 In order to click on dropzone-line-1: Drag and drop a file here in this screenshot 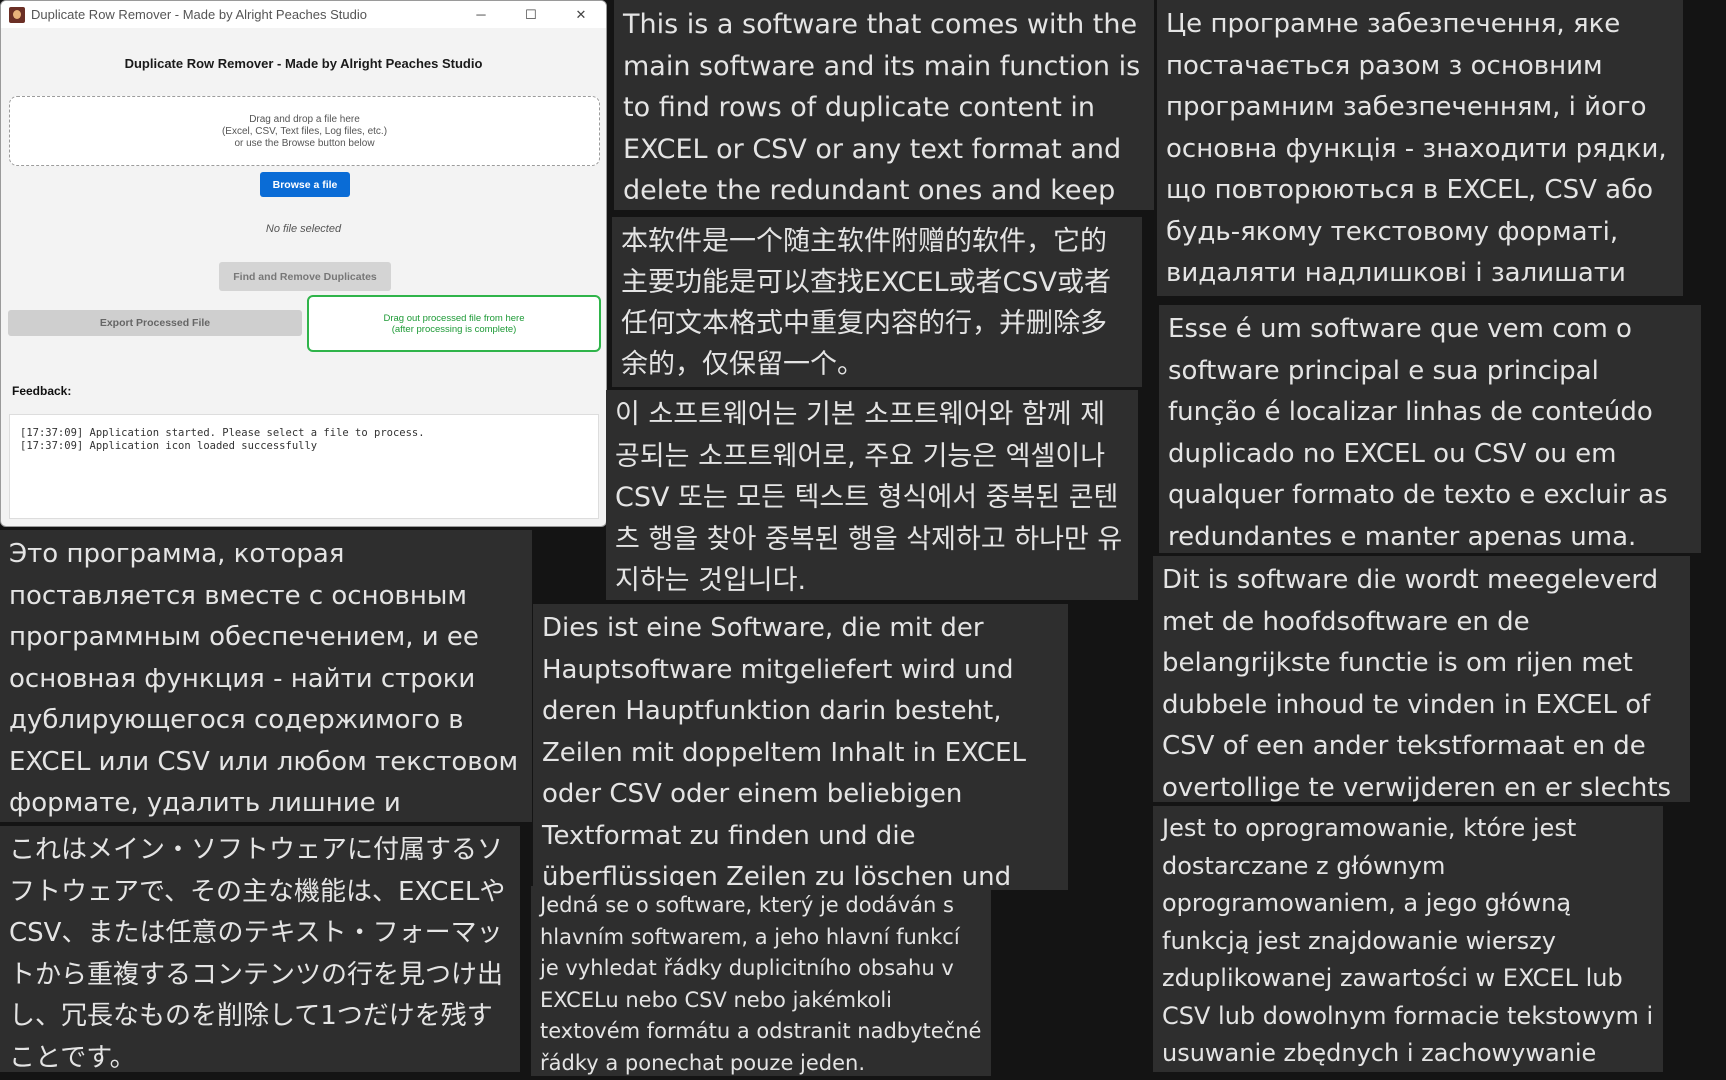, I will do `click(304, 119)`.